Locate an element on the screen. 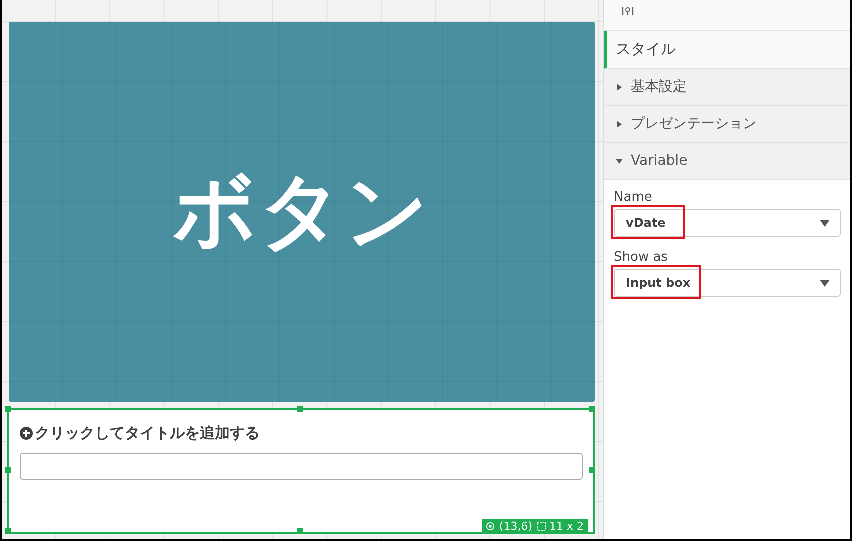 The height and width of the screenshot is (541, 852). section-header: Variable is located at coordinates (727, 161).